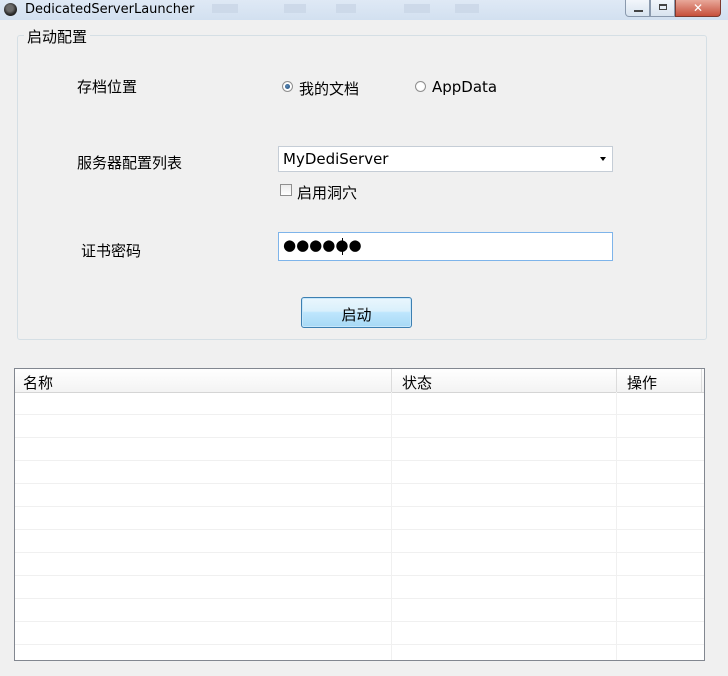 This screenshot has width=728, height=676. What do you see at coordinates (327, 192) in the screenshot?
I see `enable-caves-label: 启用洞穴` at bounding box center [327, 192].